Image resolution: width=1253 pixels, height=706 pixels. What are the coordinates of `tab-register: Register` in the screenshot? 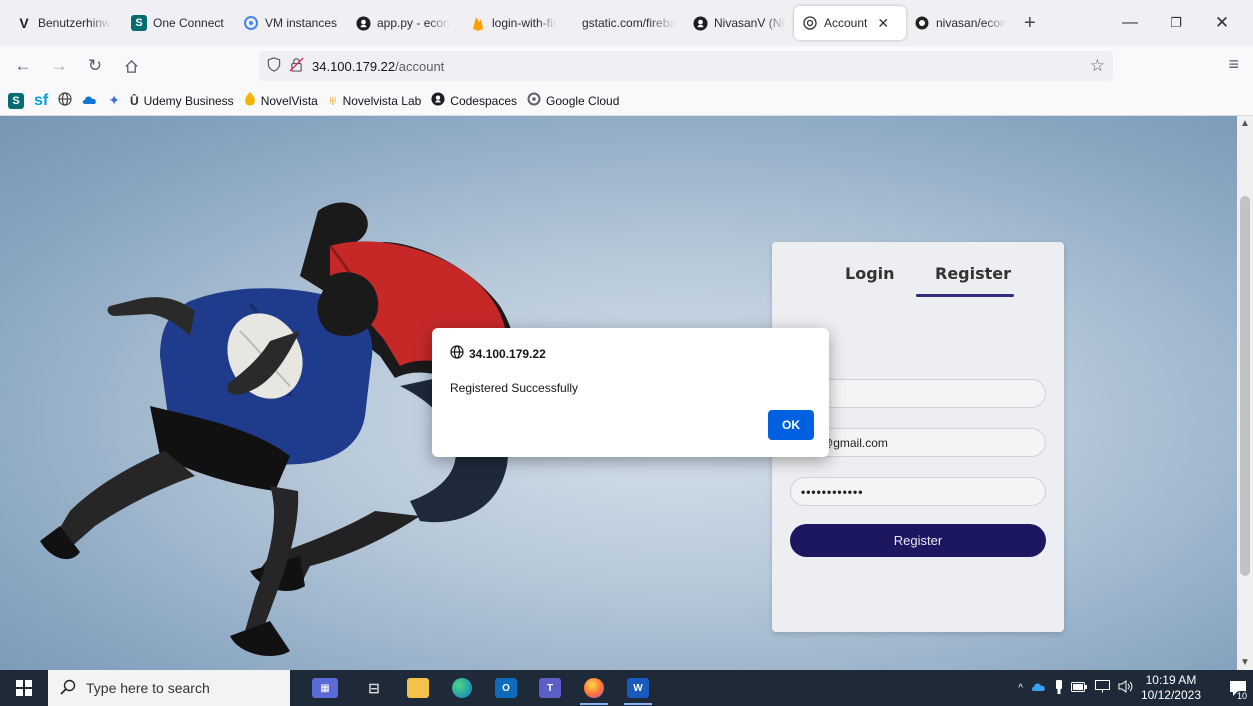 It's located at (973, 273).